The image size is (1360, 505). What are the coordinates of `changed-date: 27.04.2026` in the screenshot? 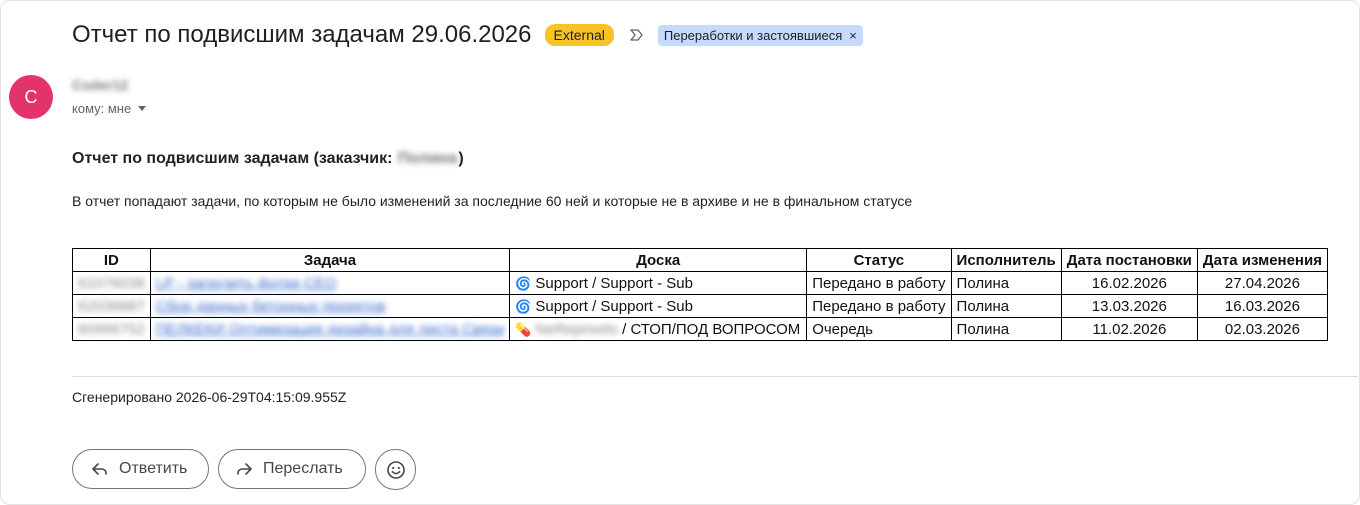 It's located at (1262, 283).